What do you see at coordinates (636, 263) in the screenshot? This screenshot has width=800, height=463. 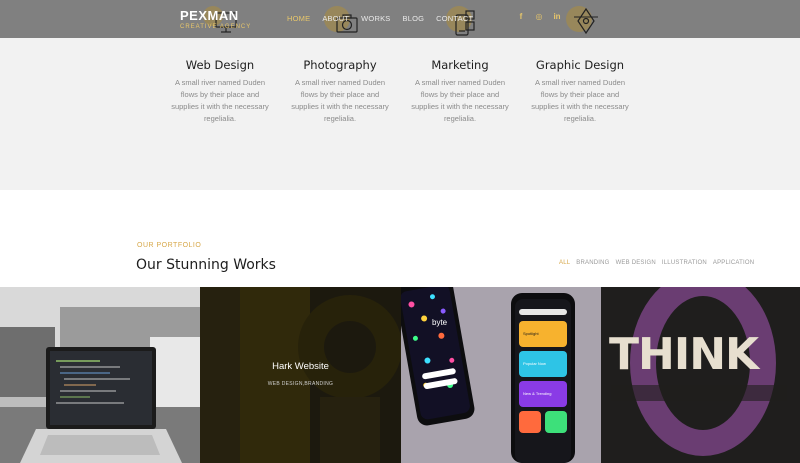 I see `filter-web-design: WEB DESIGN` at bounding box center [636, 263].